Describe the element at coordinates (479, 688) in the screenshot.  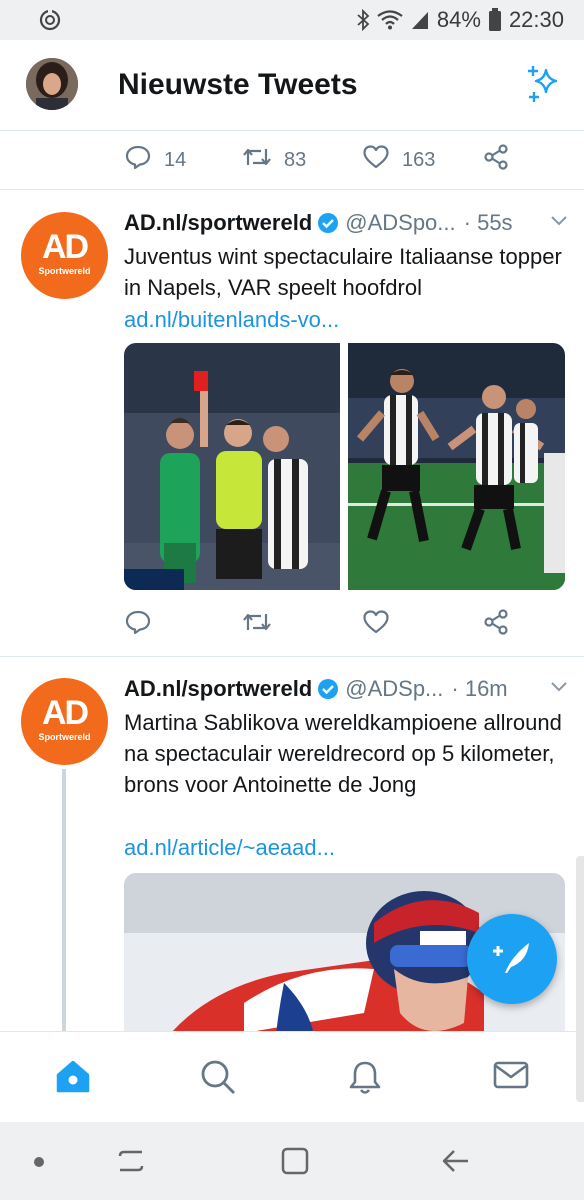
I see `tweet-time: · 16m` at that location.